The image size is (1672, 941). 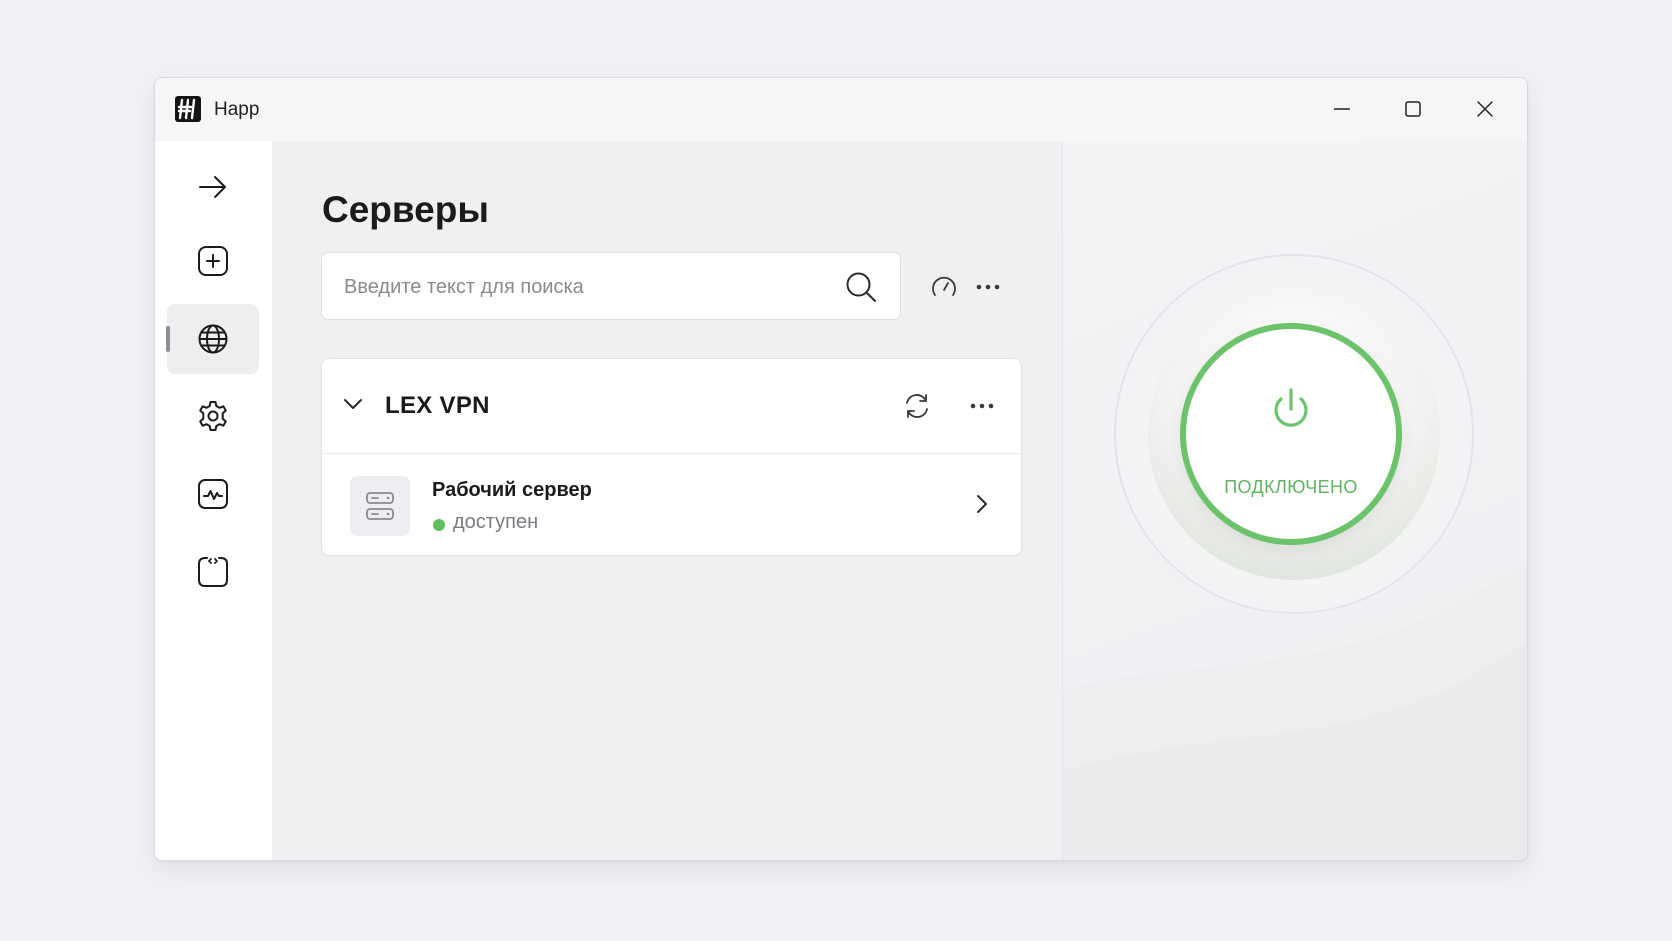 I want to click on chevron-right-icon, so click(x=982, y=504).